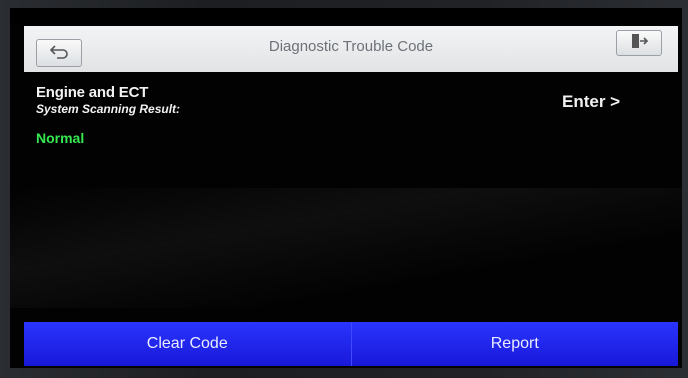  What do you see at coordinates (92, 92) in the screenshot?
I see `system-name: Engine and ECT` at bounding box center [92, 92].